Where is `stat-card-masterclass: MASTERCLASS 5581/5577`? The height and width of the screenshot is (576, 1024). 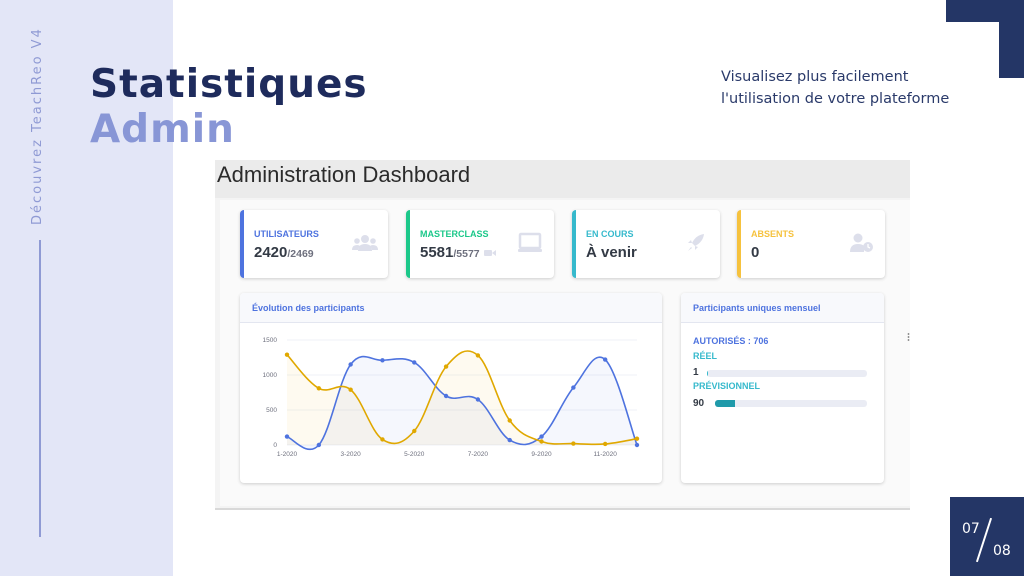 stat-card-masterclass: MASTERCLASS 5581/5577 is located at coordinates (480, 244).